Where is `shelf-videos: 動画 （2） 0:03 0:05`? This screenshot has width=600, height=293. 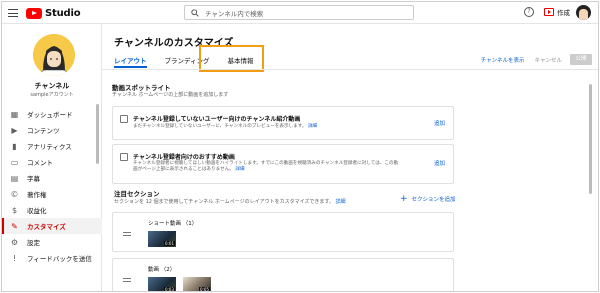
shelf-videos: 動画 （2） 0:03 0:05 is located at coordinates (283, 275).